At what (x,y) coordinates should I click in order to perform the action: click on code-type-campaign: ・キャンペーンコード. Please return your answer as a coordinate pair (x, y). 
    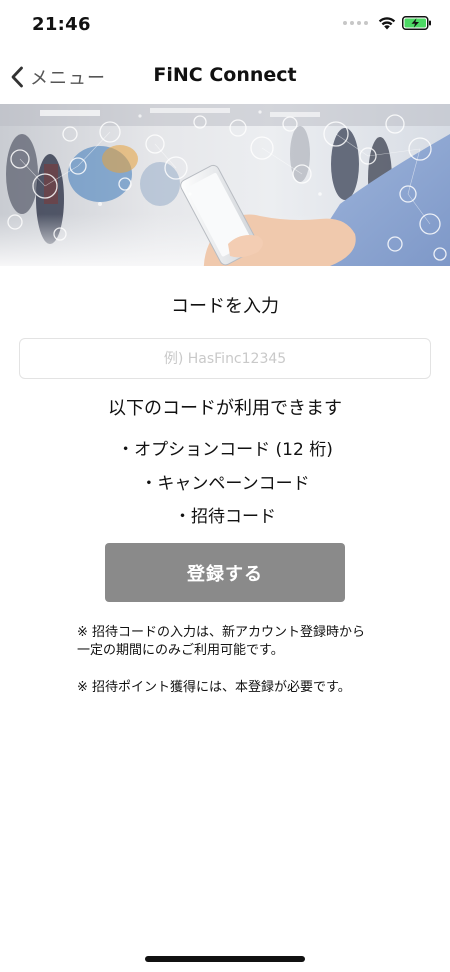
    Looking at the image, I should click on (225, 484).